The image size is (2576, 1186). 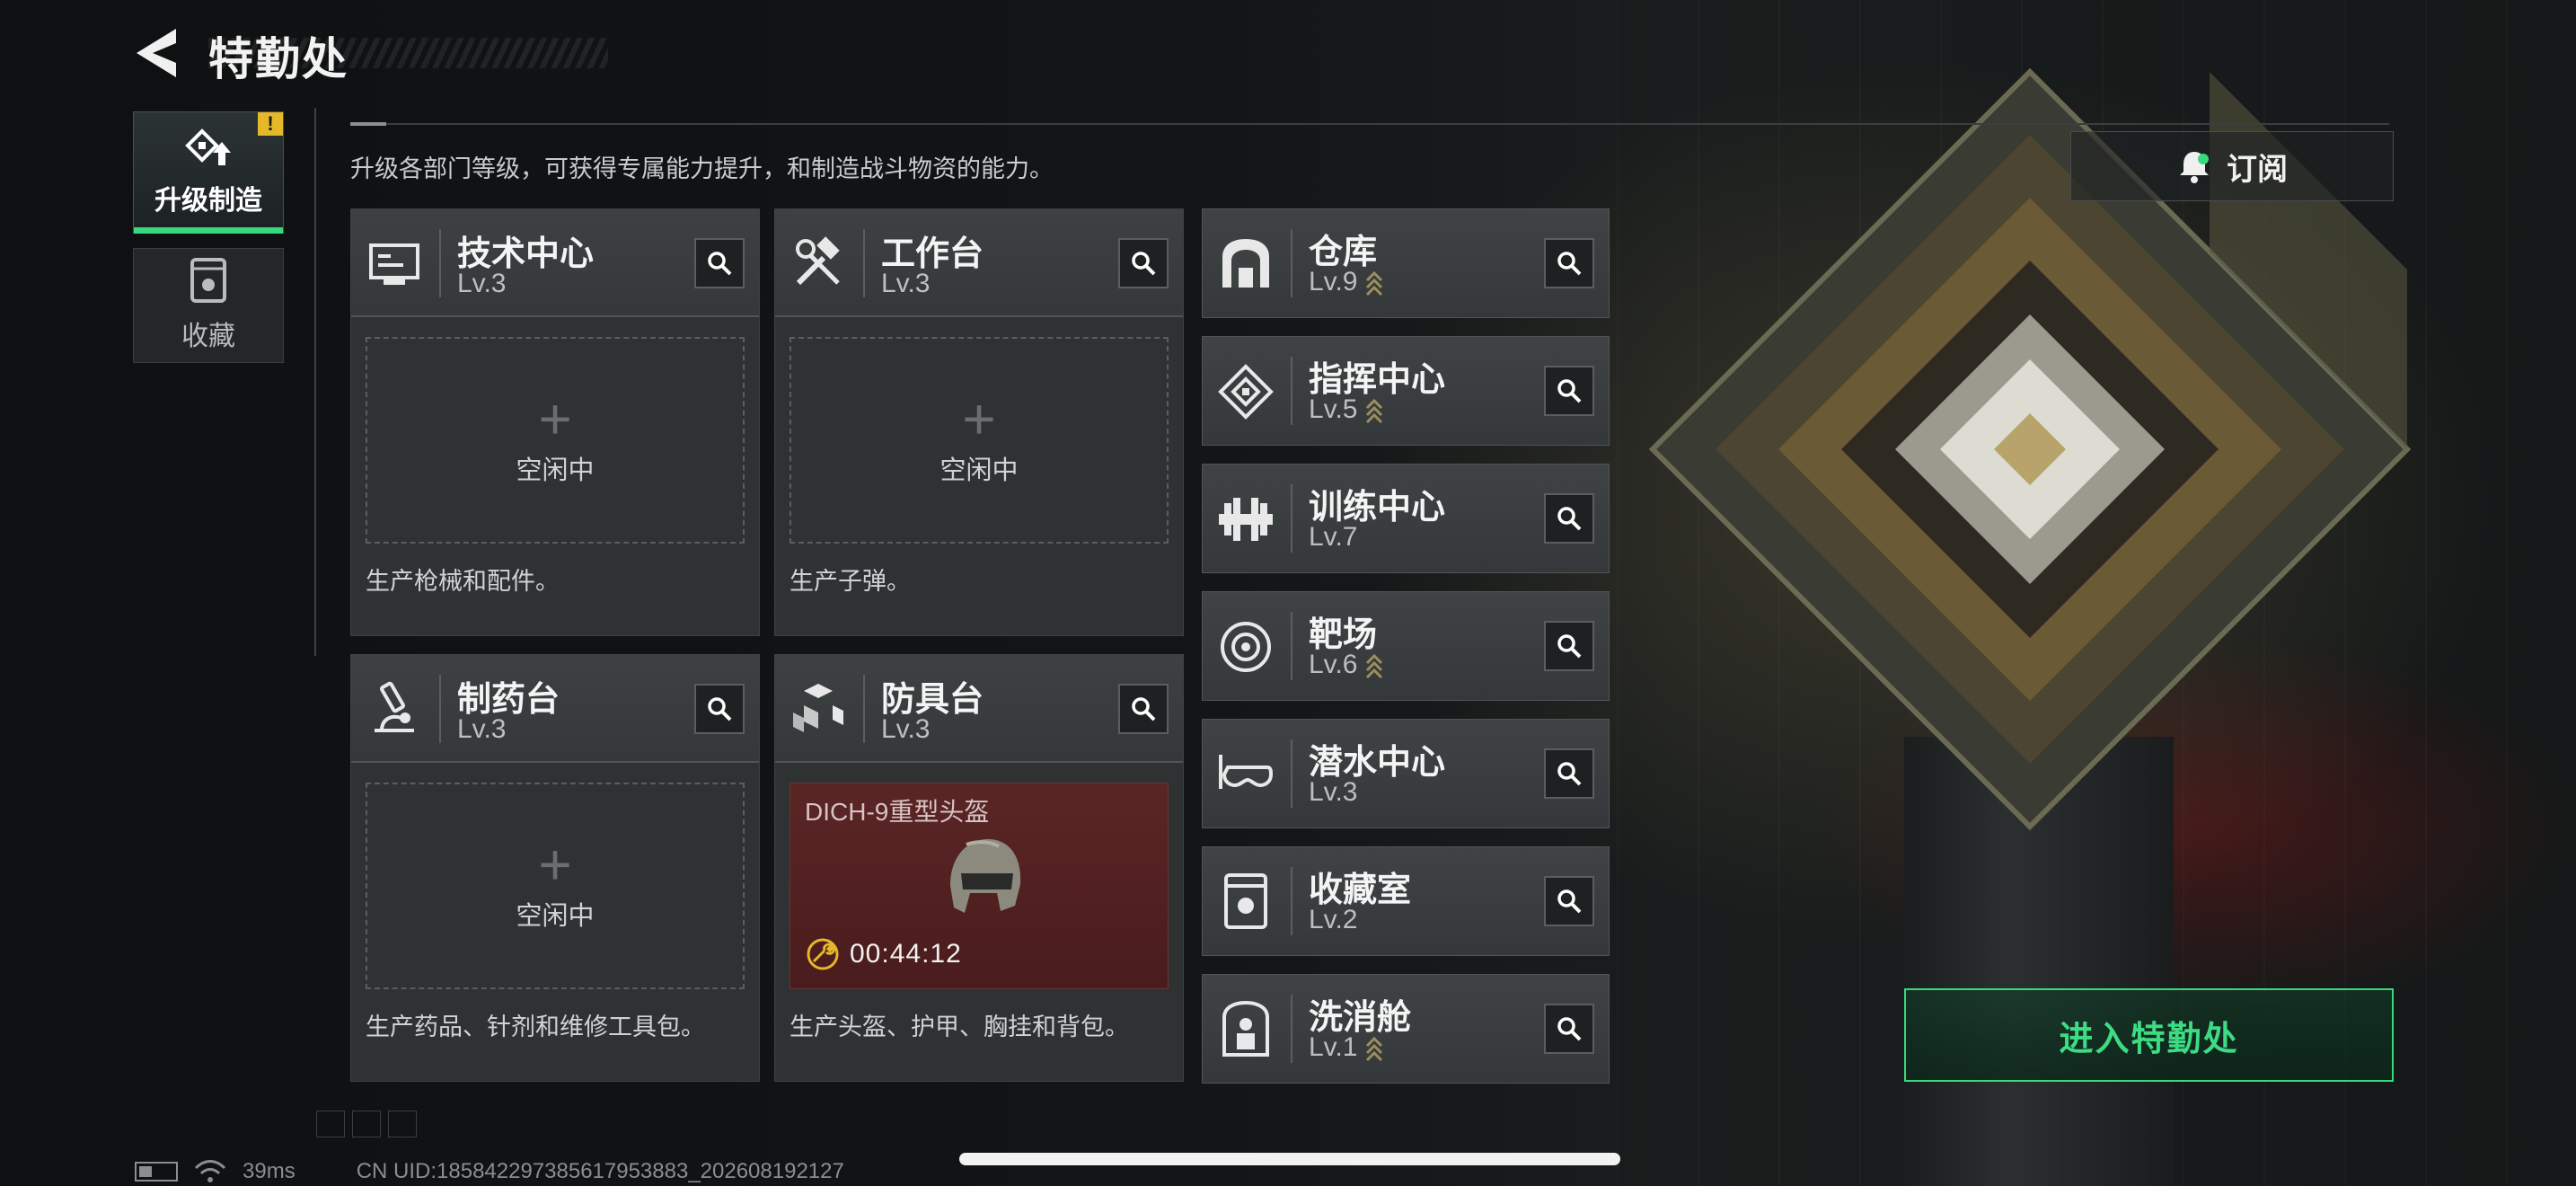 I want to click on facility-level-wrap: Lv.9, so click(x=1346, y=282).